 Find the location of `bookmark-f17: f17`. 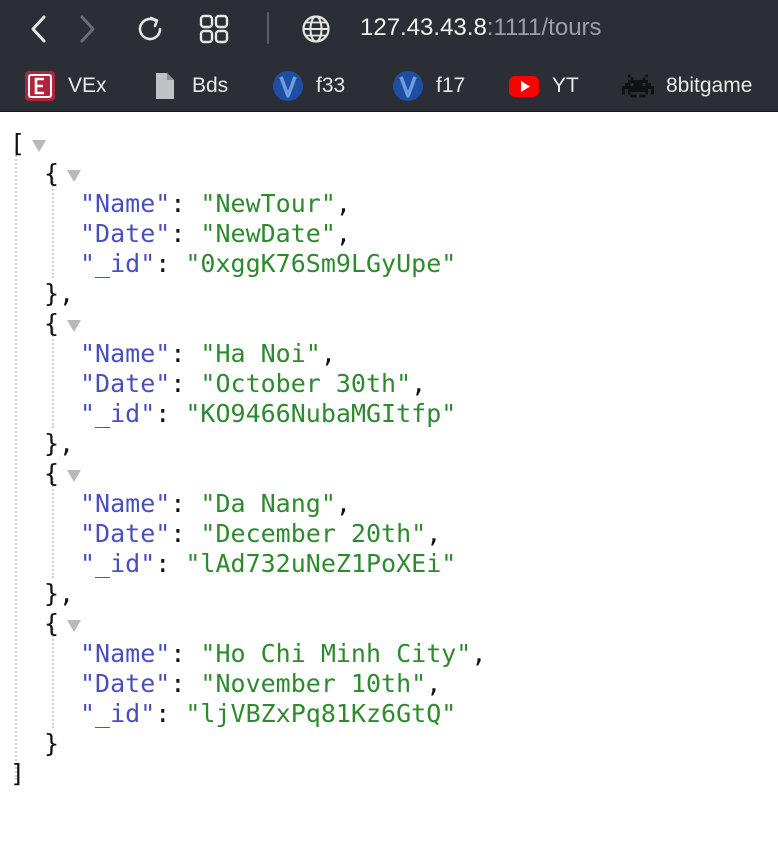

bookmark-f17: f17 is located at coordinates (428, 85).